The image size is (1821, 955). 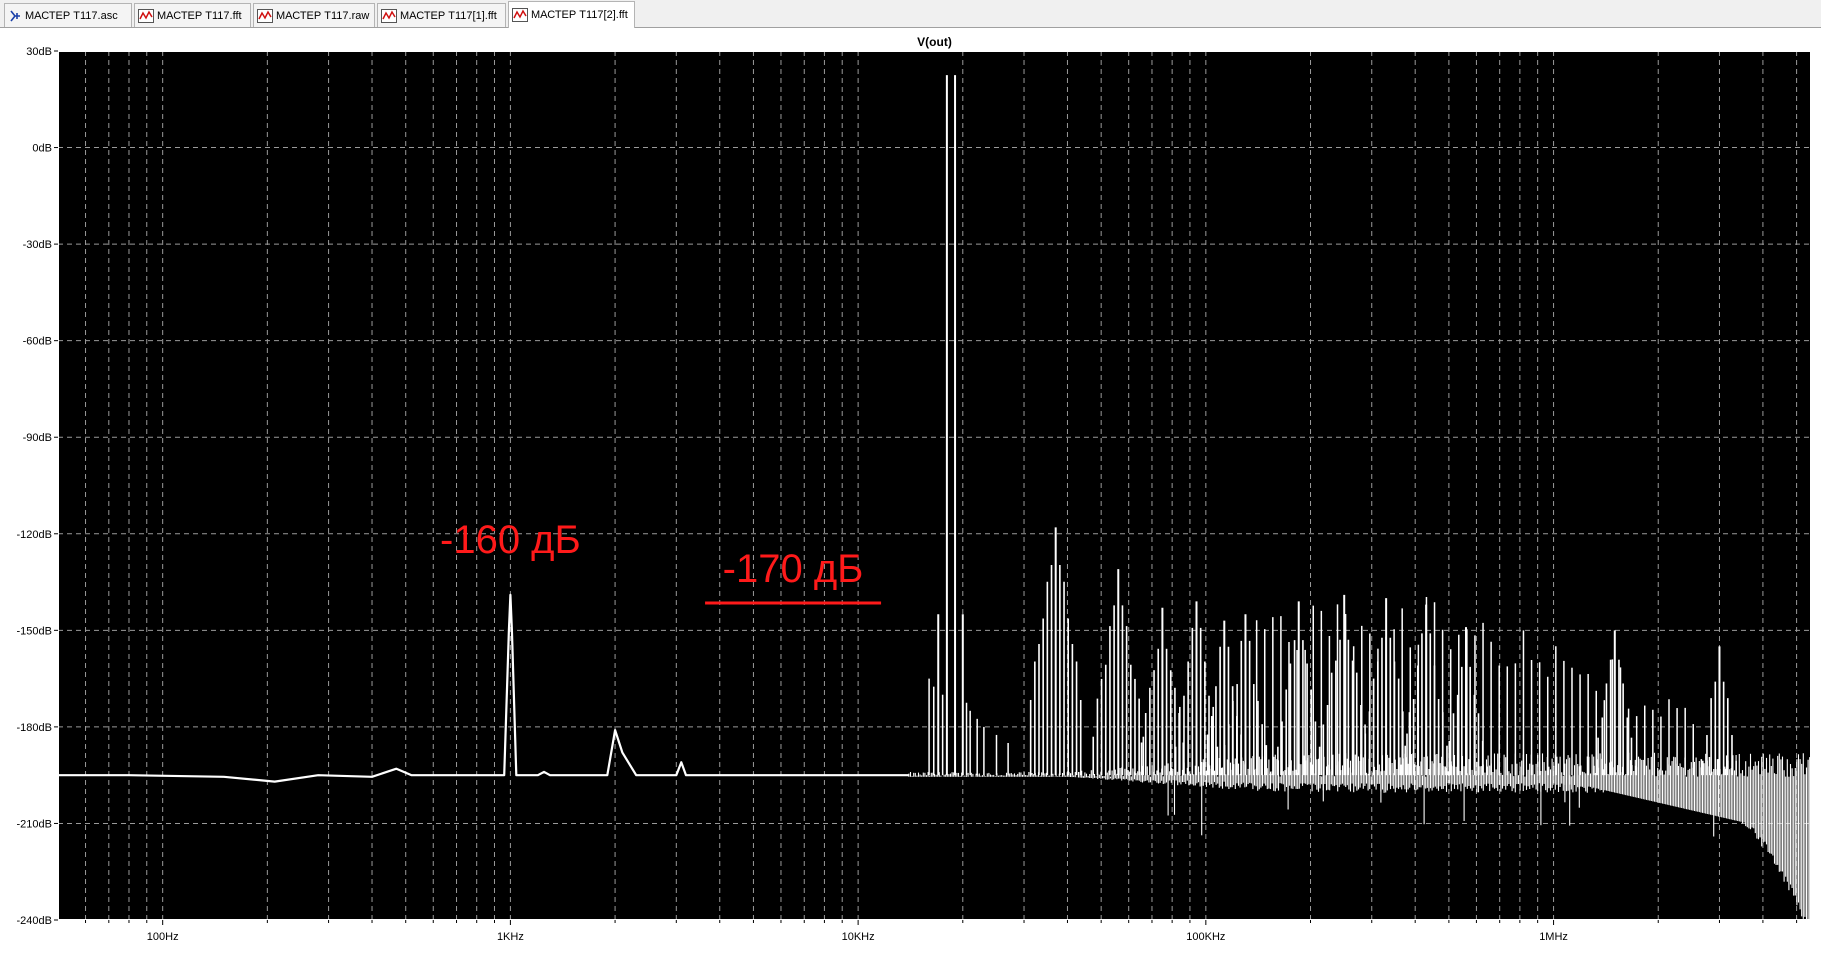 I want to click on plot-title: V(out), so click(x=934, y=42).